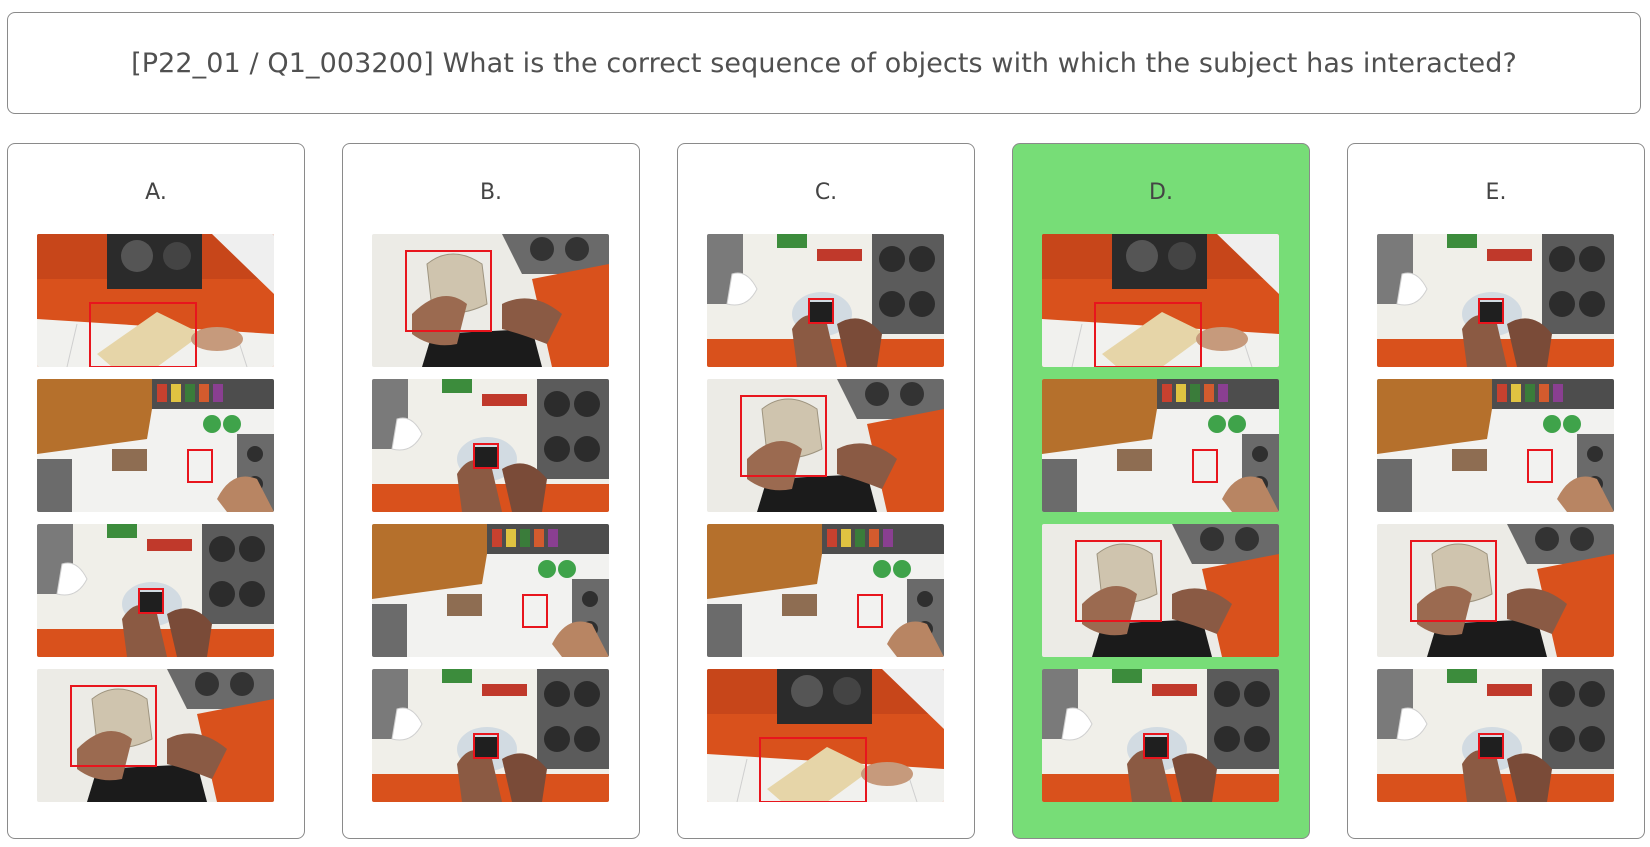  Describe the element at coordinates (156, 192) in the screenshot. I see `option-label-a: A.` at that location.